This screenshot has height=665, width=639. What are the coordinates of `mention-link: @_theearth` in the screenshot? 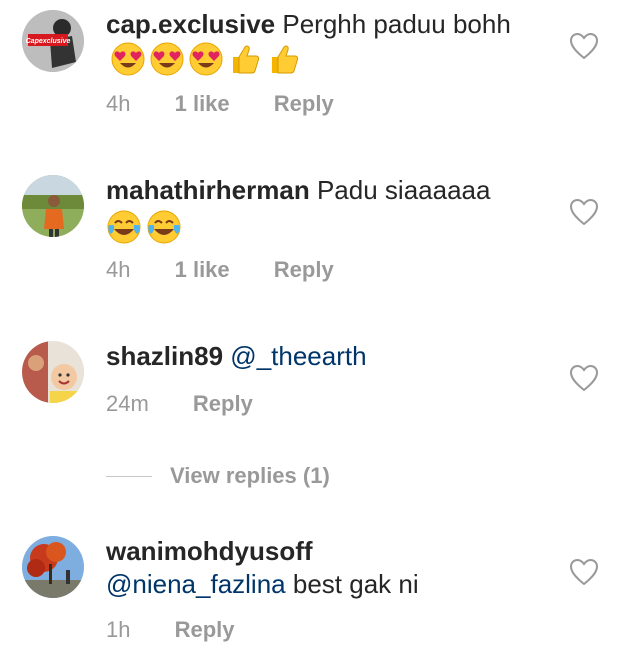 It's located at (298, 356).